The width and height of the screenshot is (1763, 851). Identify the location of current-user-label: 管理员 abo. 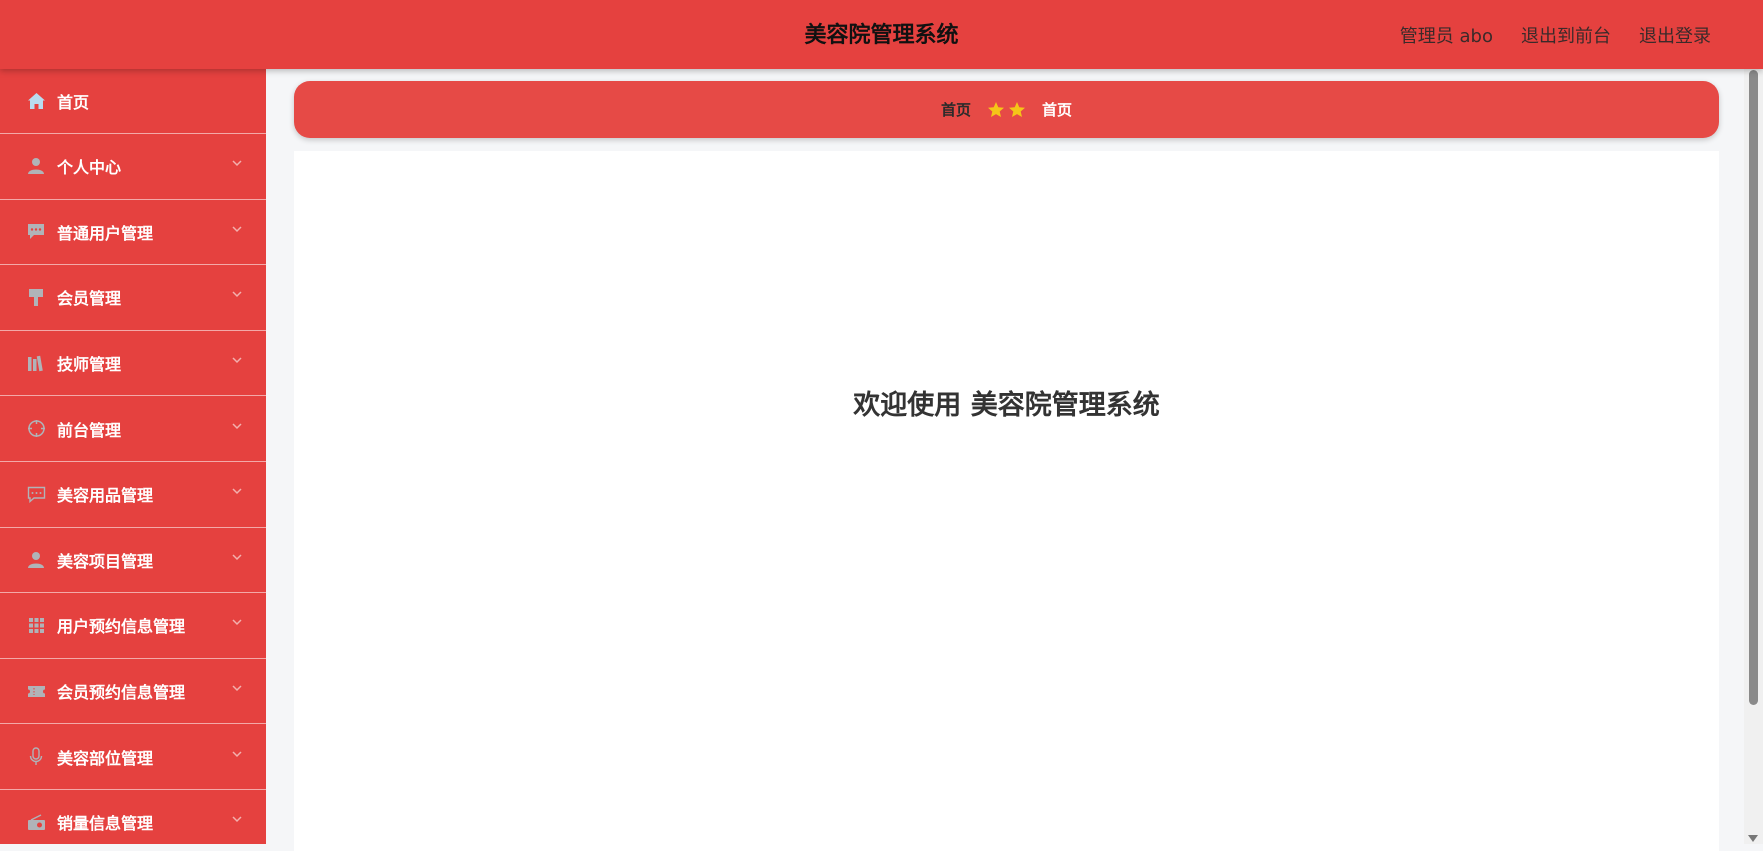
(1446, 36).